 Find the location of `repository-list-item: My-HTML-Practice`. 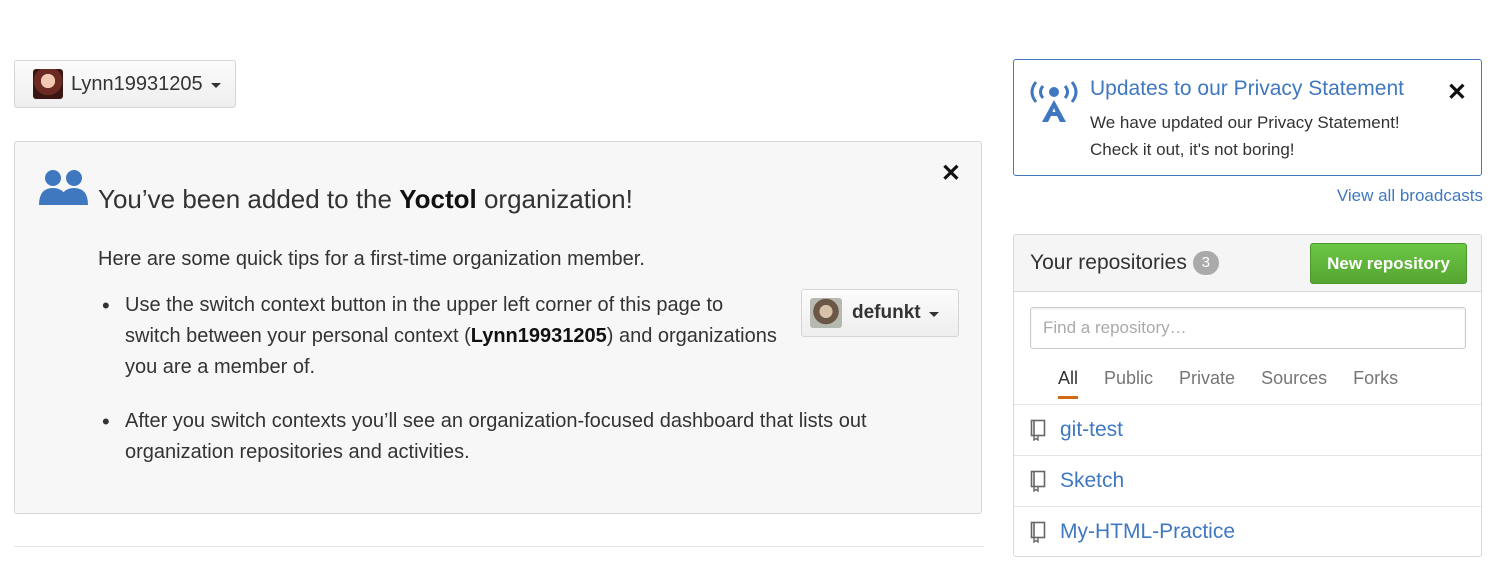

repository-list-item: My-HTML-Practice is located at coordinates (1247, 531).